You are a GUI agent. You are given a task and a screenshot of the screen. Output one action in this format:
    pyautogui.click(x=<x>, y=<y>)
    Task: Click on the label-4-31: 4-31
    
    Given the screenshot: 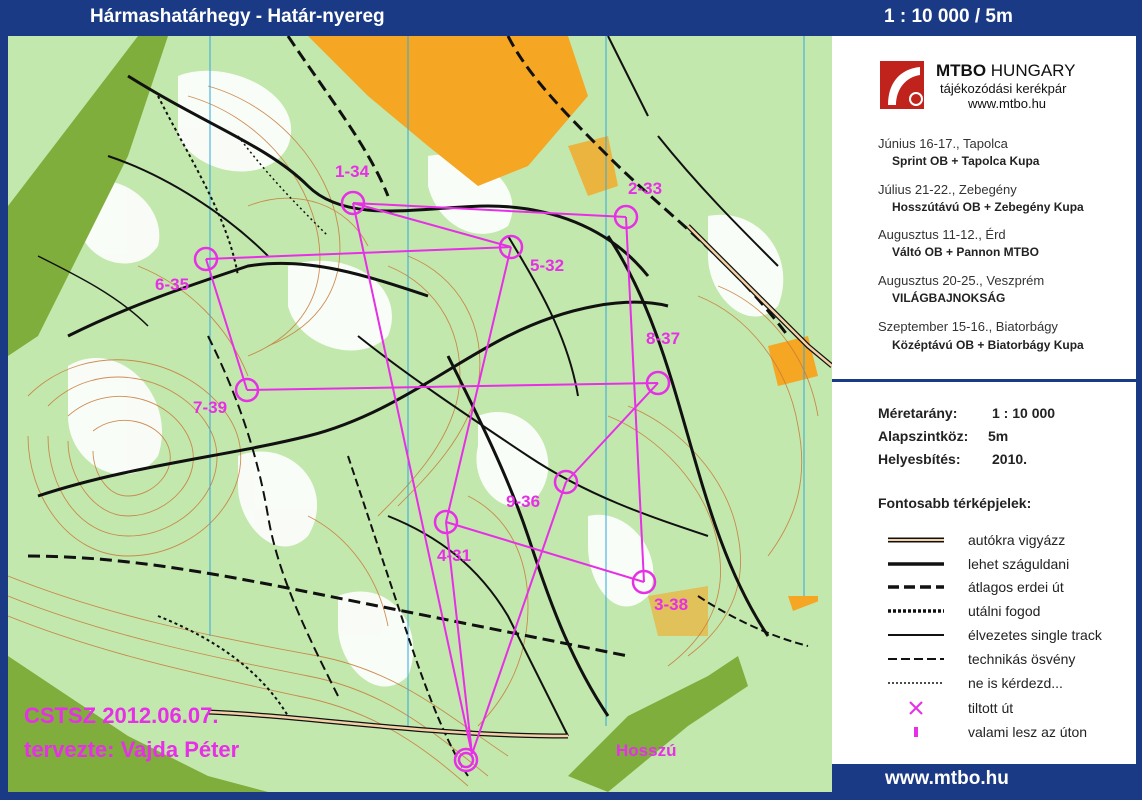 What is the action you would take?
    pyautogui.click(x=454, y=555)
    